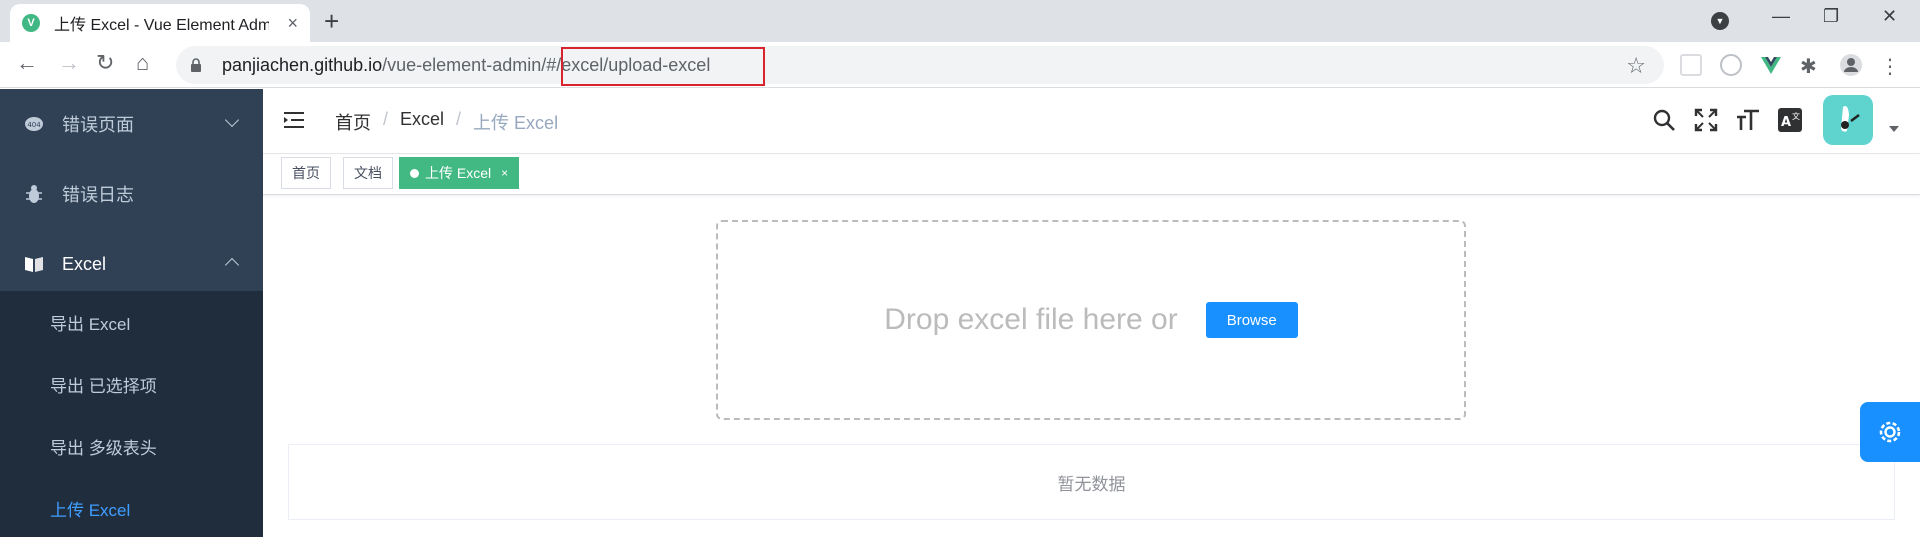 Image resolution: width=1920 pixels, height=539 pixels. I want to click on svg-text: 文, so click(1796, 116).